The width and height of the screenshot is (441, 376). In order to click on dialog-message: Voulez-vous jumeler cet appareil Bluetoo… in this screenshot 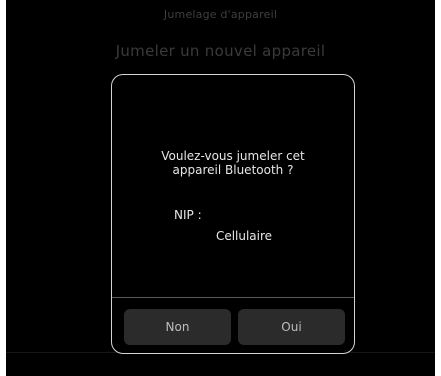, I will do `click(233, 163)`.